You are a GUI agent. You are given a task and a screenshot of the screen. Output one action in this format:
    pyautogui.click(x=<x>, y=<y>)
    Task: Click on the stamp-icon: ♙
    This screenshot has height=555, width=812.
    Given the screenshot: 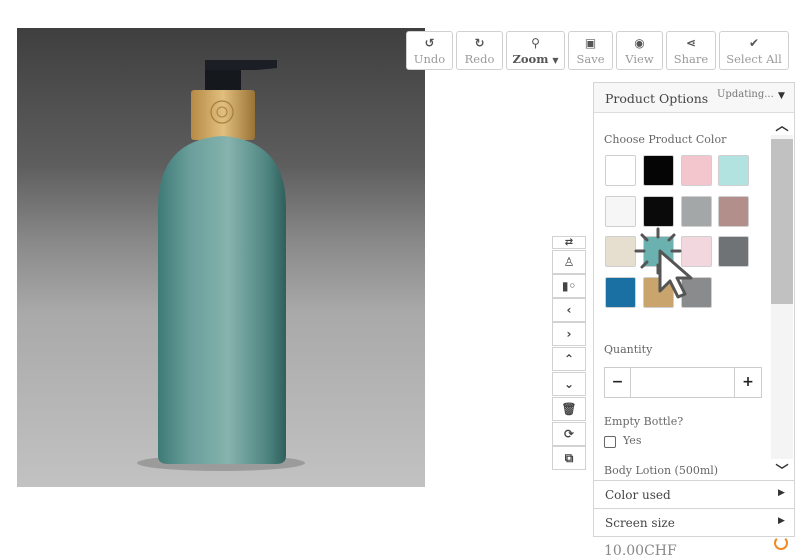 What is the action you would take?
    pyautogui.click(x=569, y=262)
    